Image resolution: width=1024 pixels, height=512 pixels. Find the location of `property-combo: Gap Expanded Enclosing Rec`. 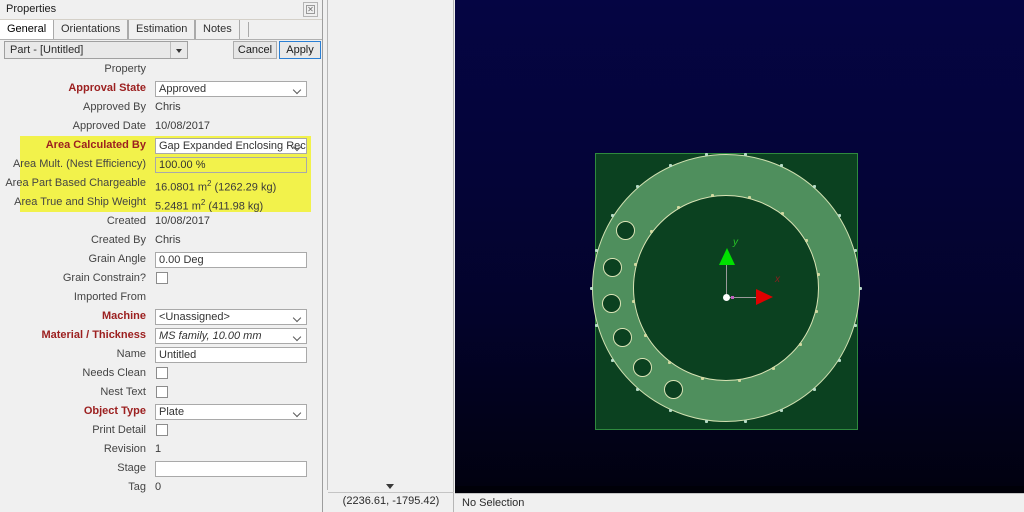

property-combo: Gap Expanded Enclosing Rec is located at coordinates (231, 146).